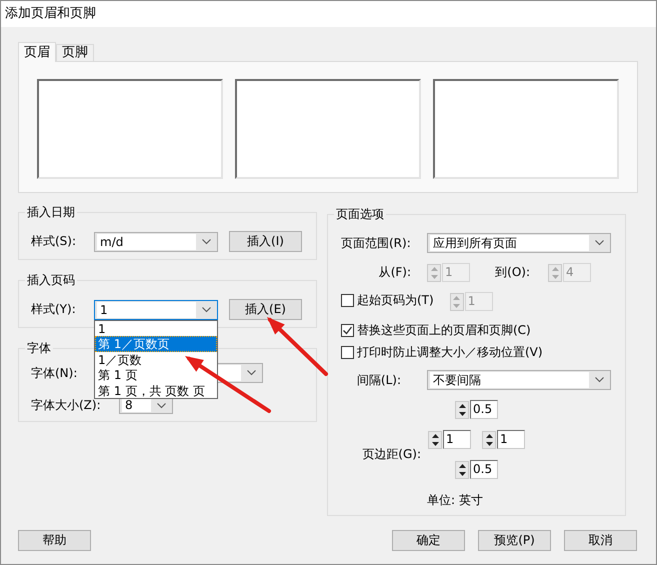 The height and width of the screenshot is (565, 657). I want to click on dialog-button: 帮助, so click(54, 540).